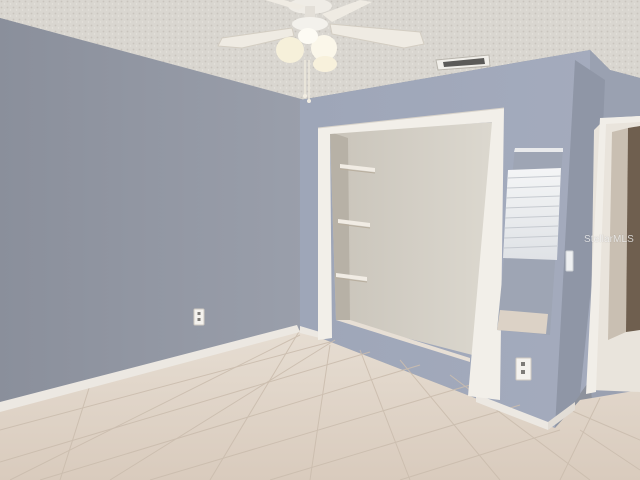 The image size is (640, 480). What do you see at coordinates (523, 369) in the screenshot?
I see `wall-outlet-right` at bounding box center [523, 369].